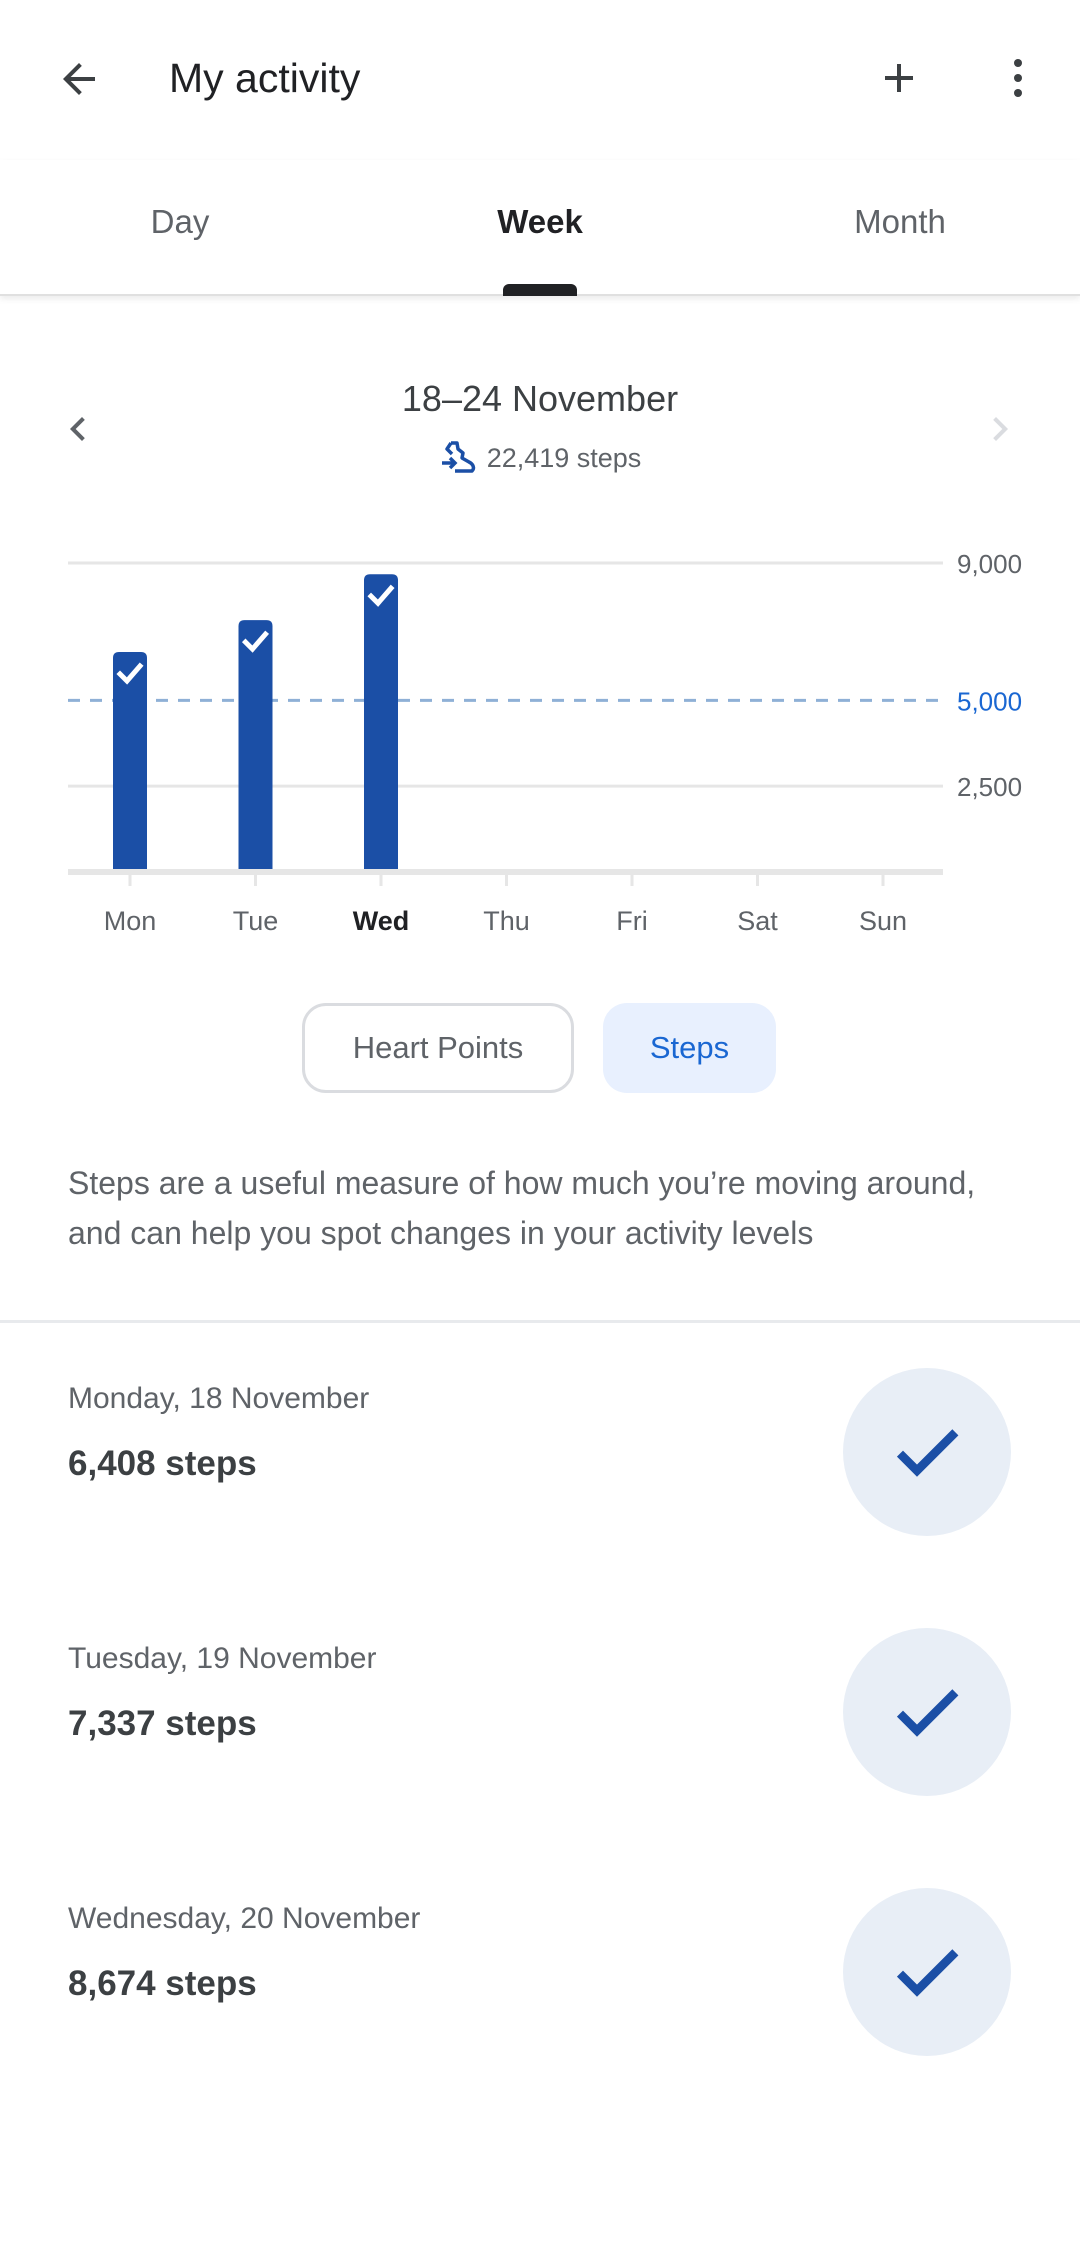 This screenshot has width=1080, height=2260. What do you see at coordinates (631, 921) in the screenshot?
I see `x-tick-label: Fri` at bounding box center [631, 921].